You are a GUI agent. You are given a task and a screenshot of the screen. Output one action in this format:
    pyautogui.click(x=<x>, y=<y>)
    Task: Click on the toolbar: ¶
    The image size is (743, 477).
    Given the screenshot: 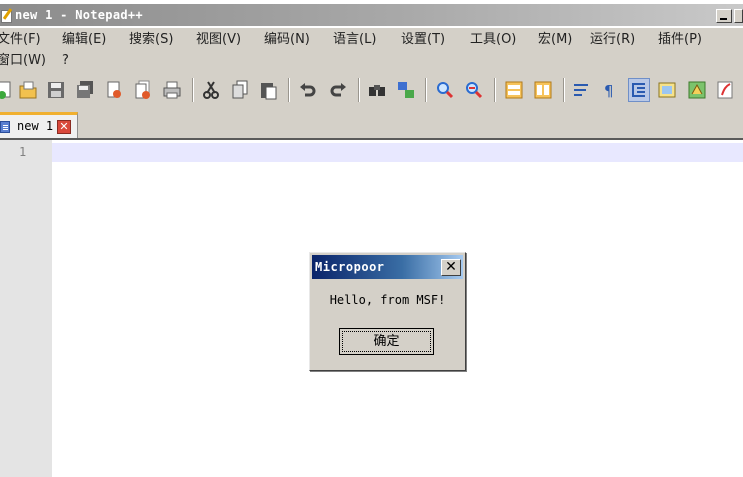 What is the action you would take?
    pyautogui.click(x=371, y=90)
    